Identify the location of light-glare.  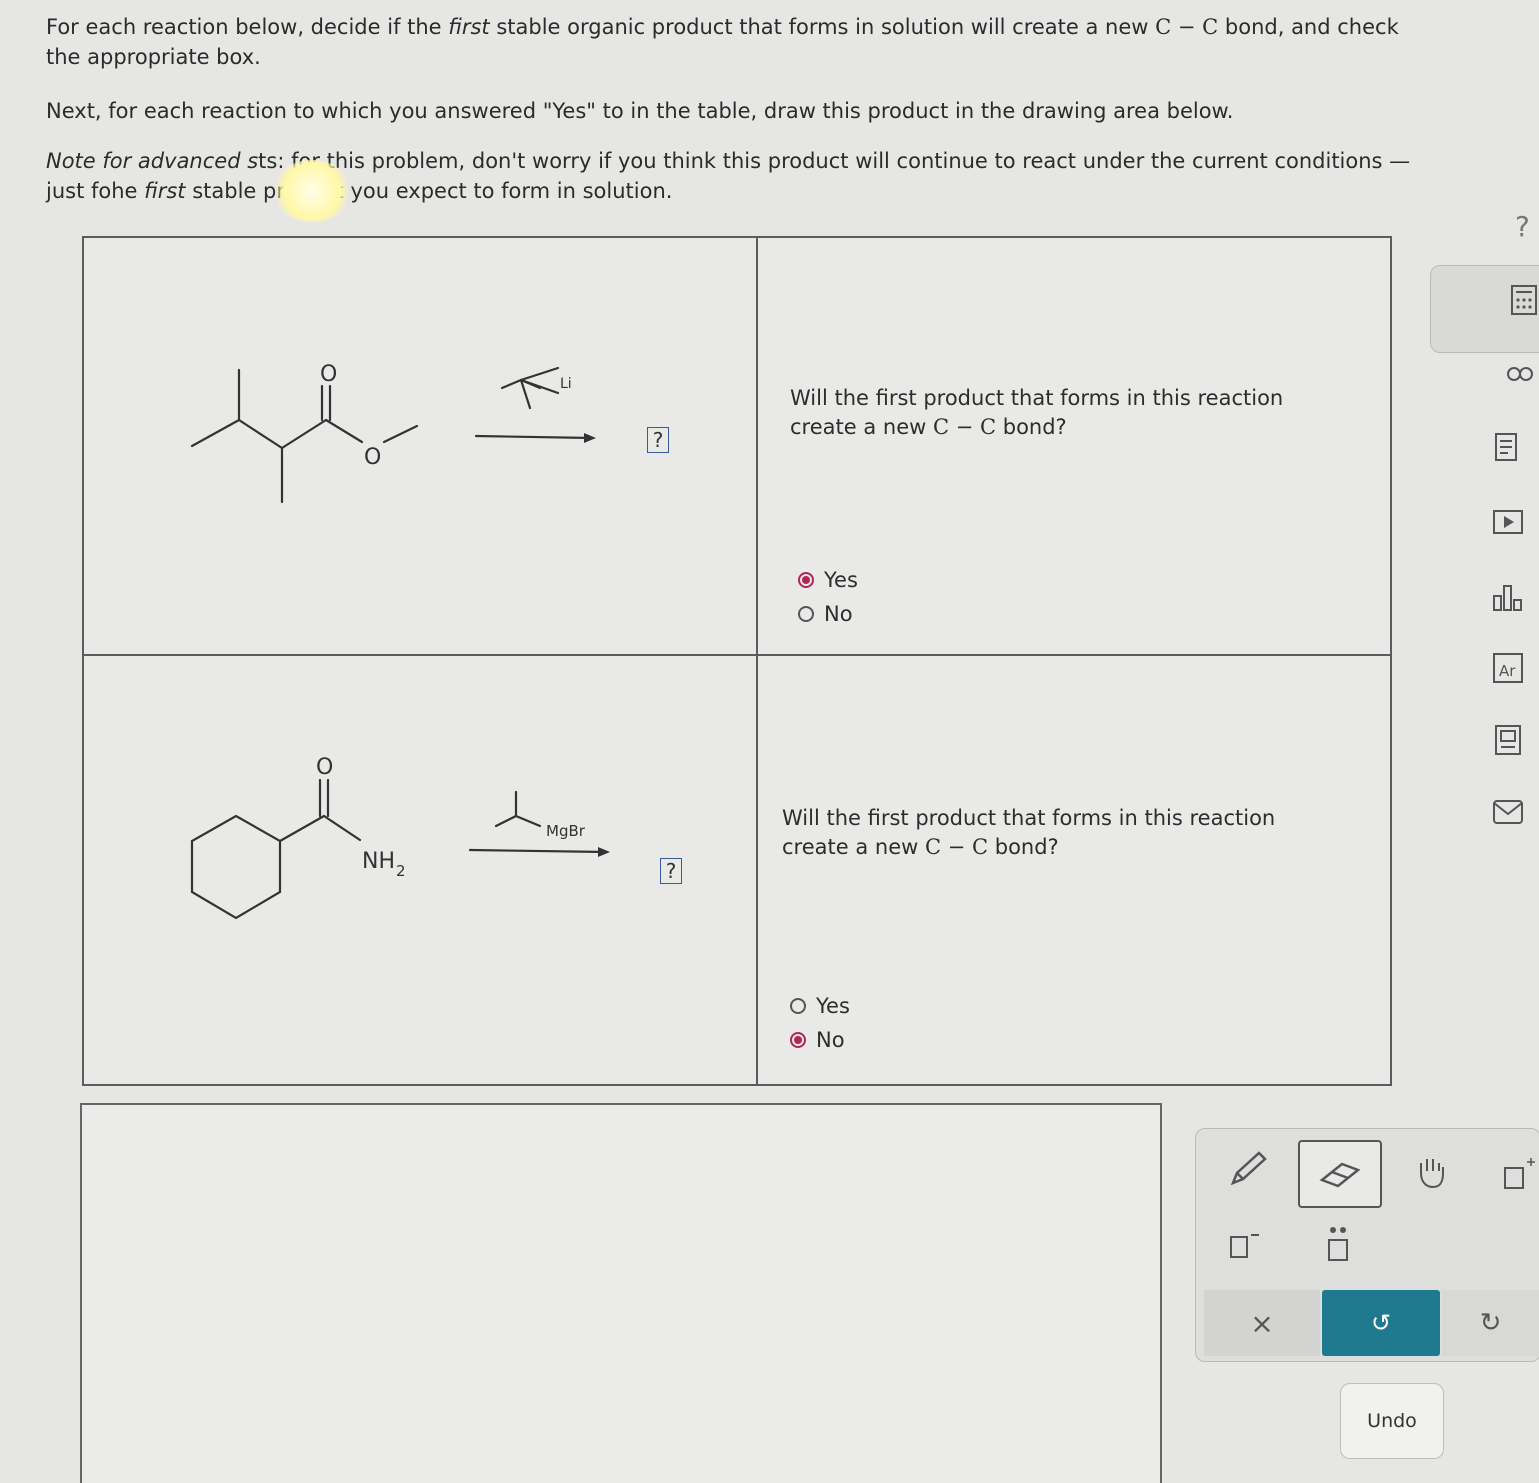
(312, 191).